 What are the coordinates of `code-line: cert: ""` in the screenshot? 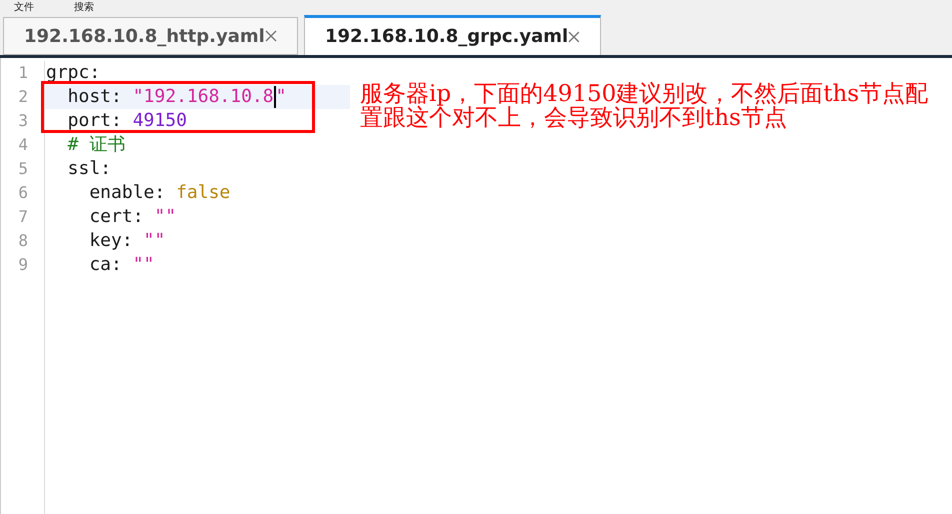 It's located at (133, 217).